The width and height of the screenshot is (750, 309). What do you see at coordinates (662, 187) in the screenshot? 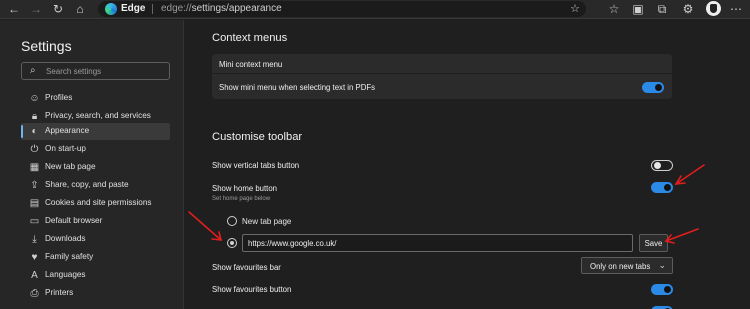
I see `home-button-toggle` at bounding box center [662, 187].